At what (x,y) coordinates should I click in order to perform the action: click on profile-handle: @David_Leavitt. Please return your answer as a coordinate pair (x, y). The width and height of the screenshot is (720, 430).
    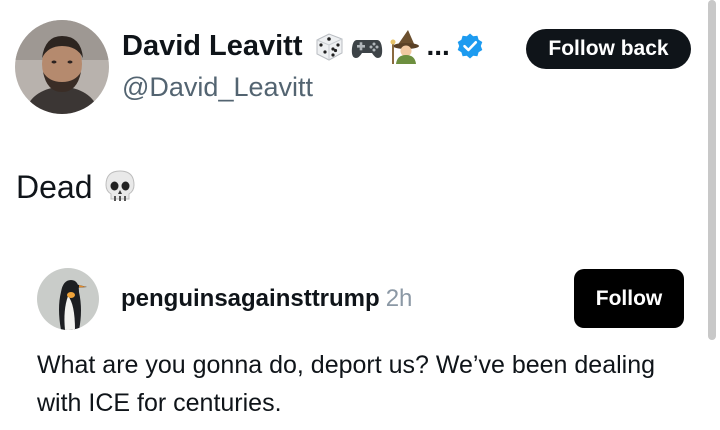
    Looking at the image, I should click on (217, 87).